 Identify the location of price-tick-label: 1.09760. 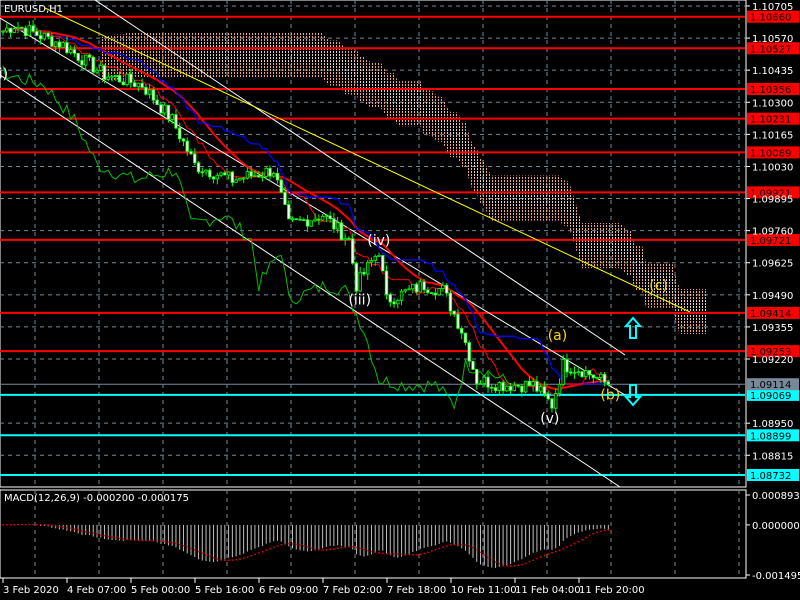
(772, 232).